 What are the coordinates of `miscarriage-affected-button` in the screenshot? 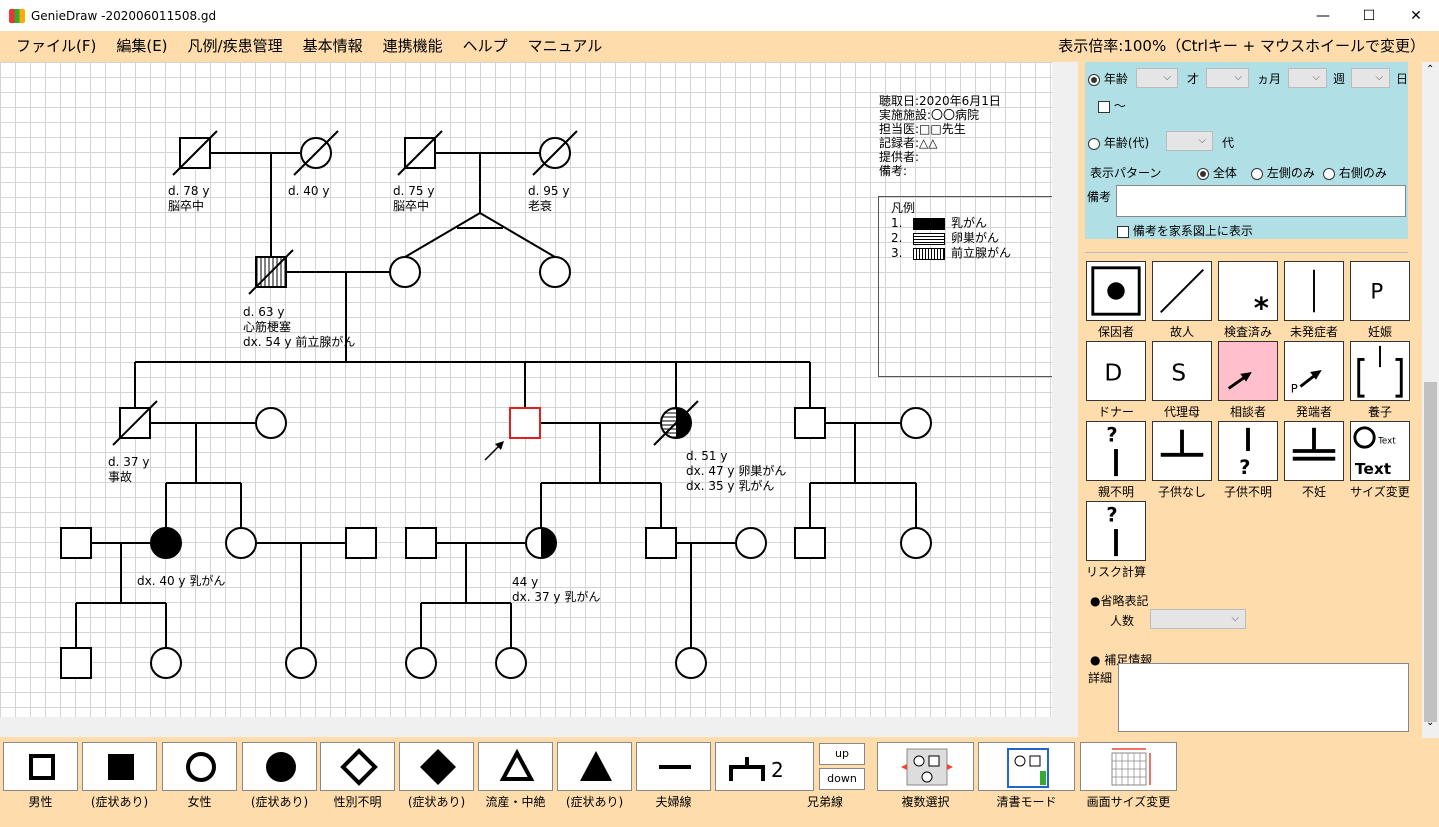 It's located at (594, 766).